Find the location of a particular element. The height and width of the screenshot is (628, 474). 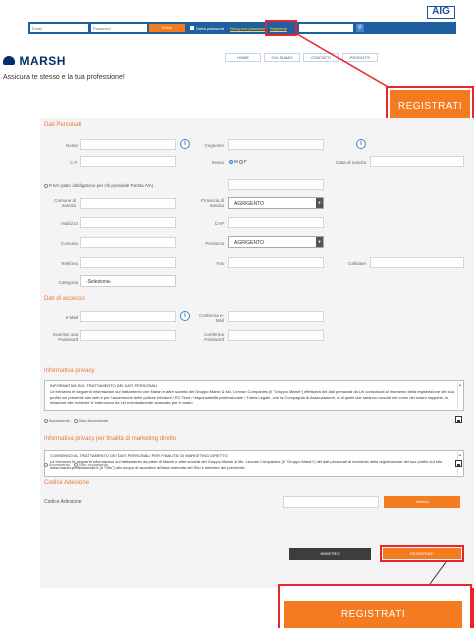

privacy-accept-radio is located at coordinates (46, 420).